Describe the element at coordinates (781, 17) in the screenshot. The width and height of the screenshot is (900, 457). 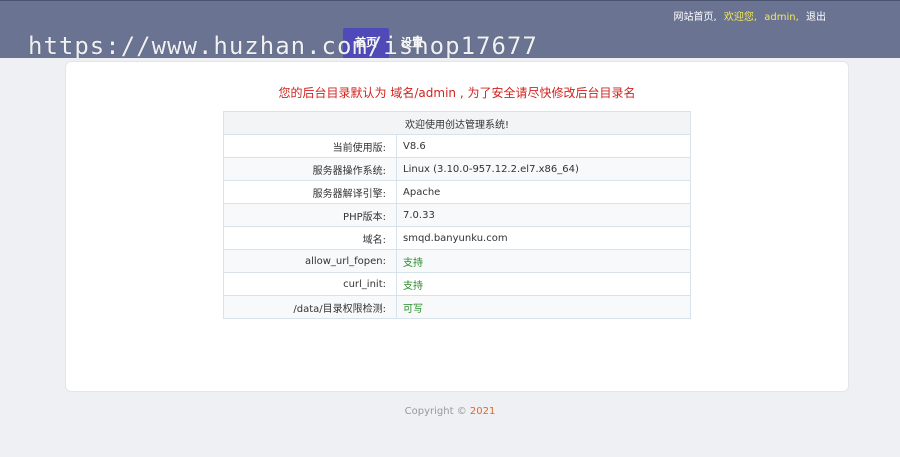
I see `username-link: admin,` at that location.